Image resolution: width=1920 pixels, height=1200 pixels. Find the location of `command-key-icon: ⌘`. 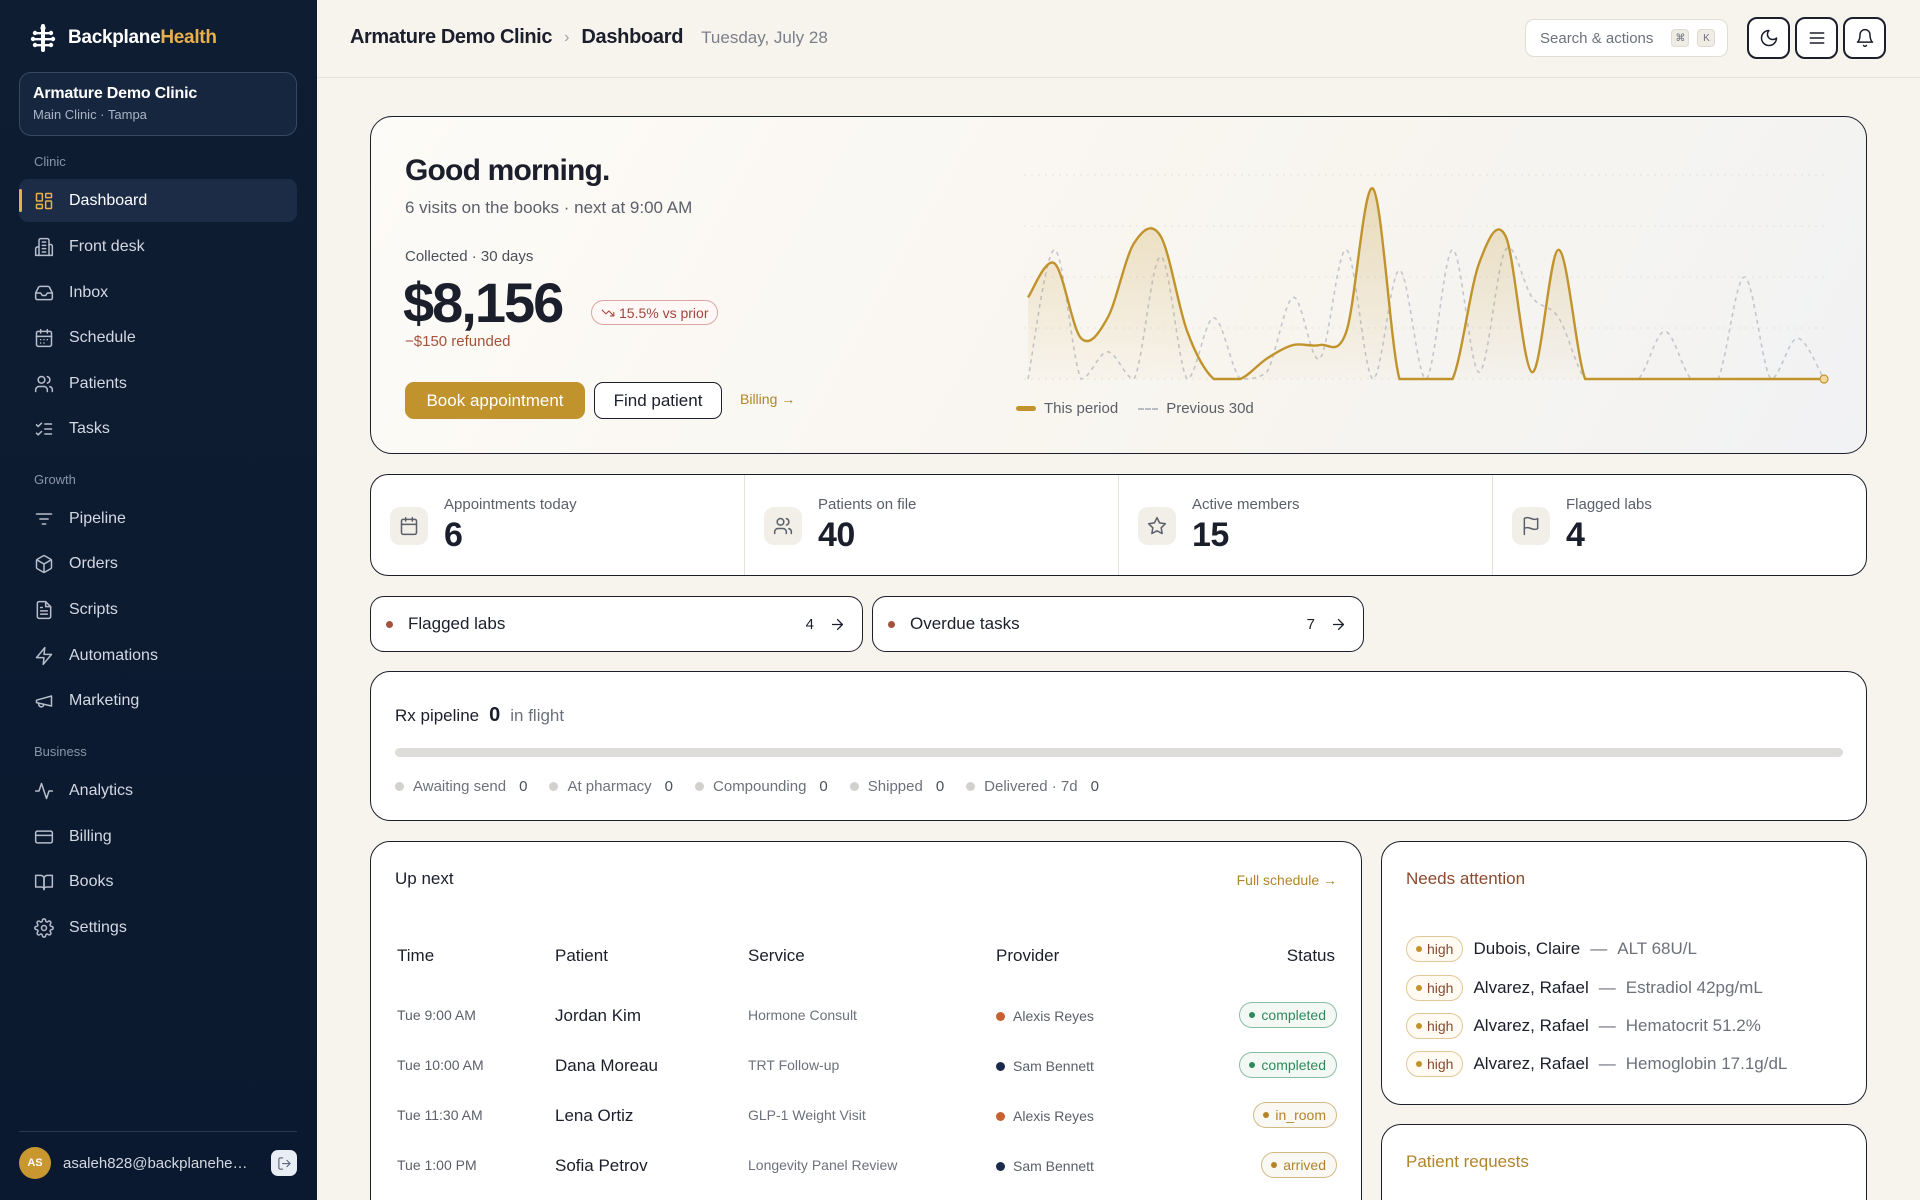

command-key-icon: ⌘ is located at coordinates (1680, 38).